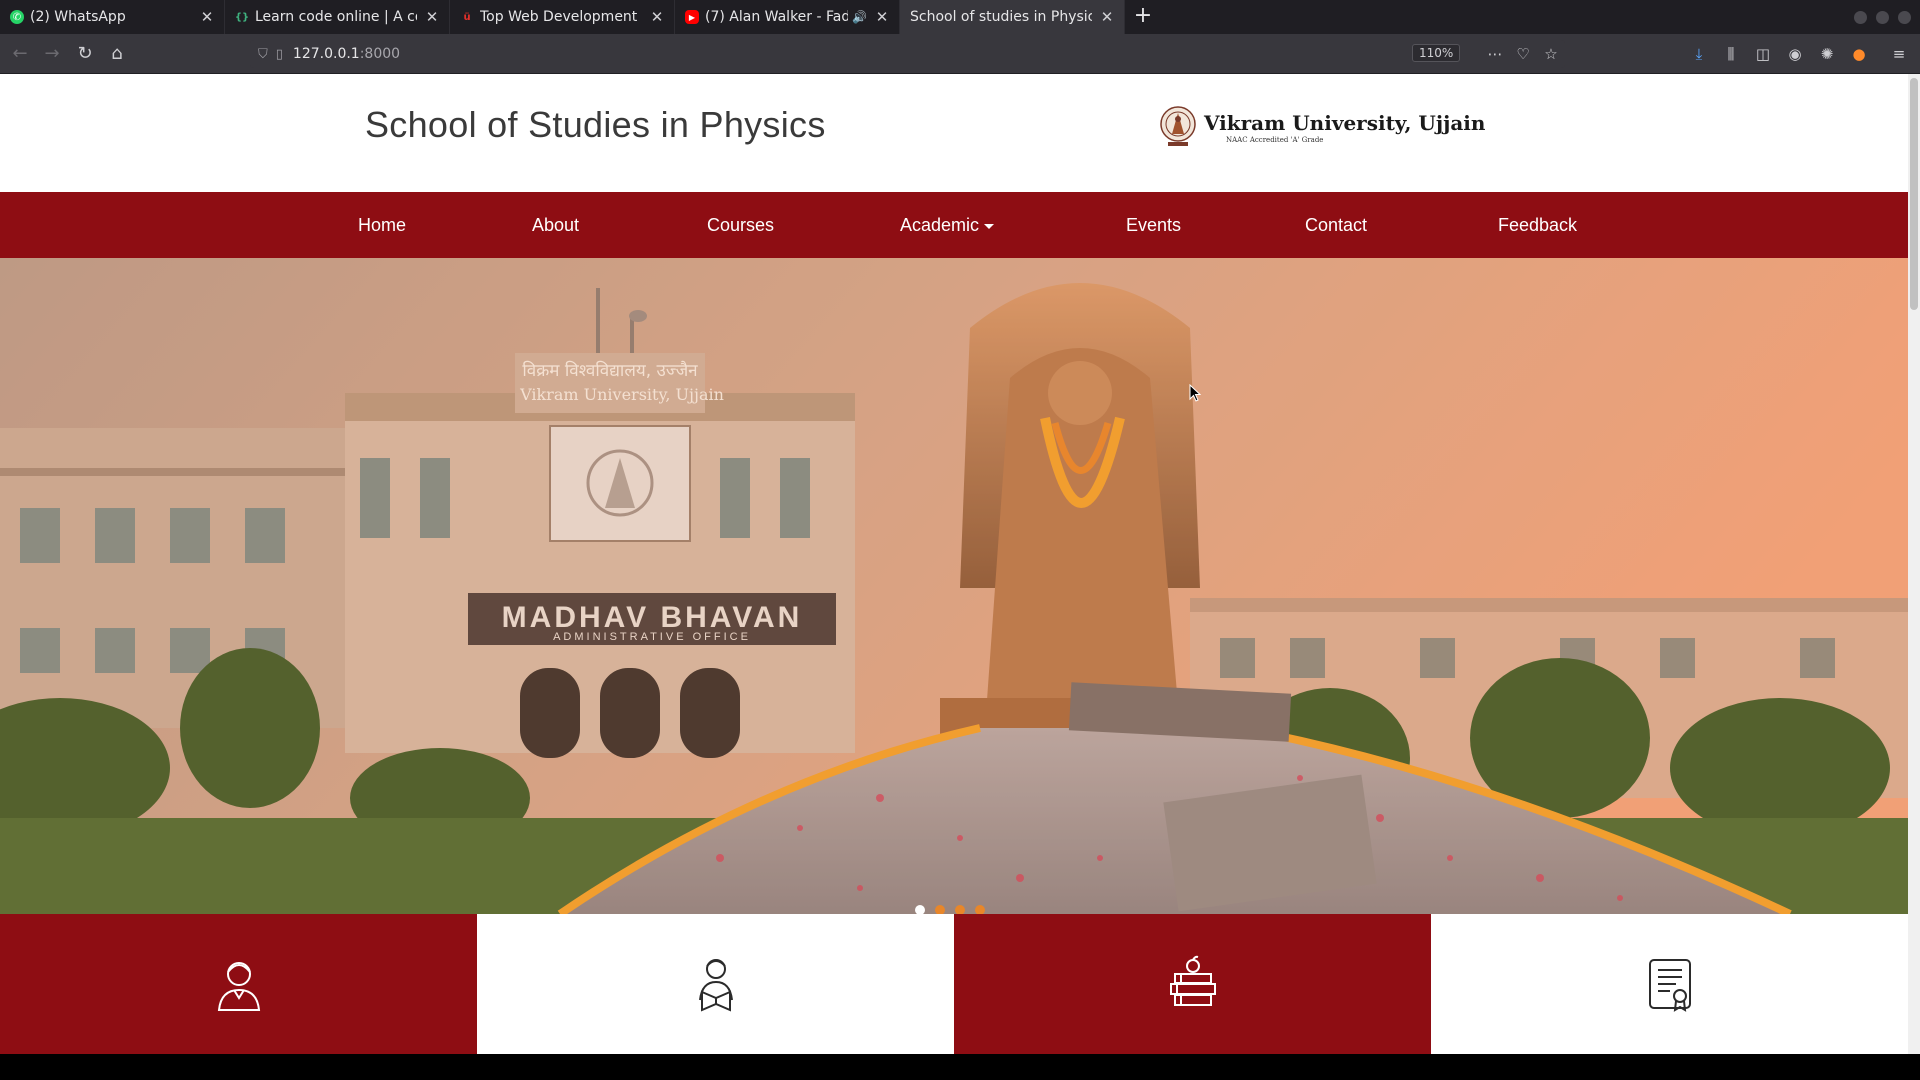 The width and height of the screenshot is (1920, 1080). Describe the element at coordinates (1731, 54) in the screenshot. I see `library-icon: ⫼` at that location.